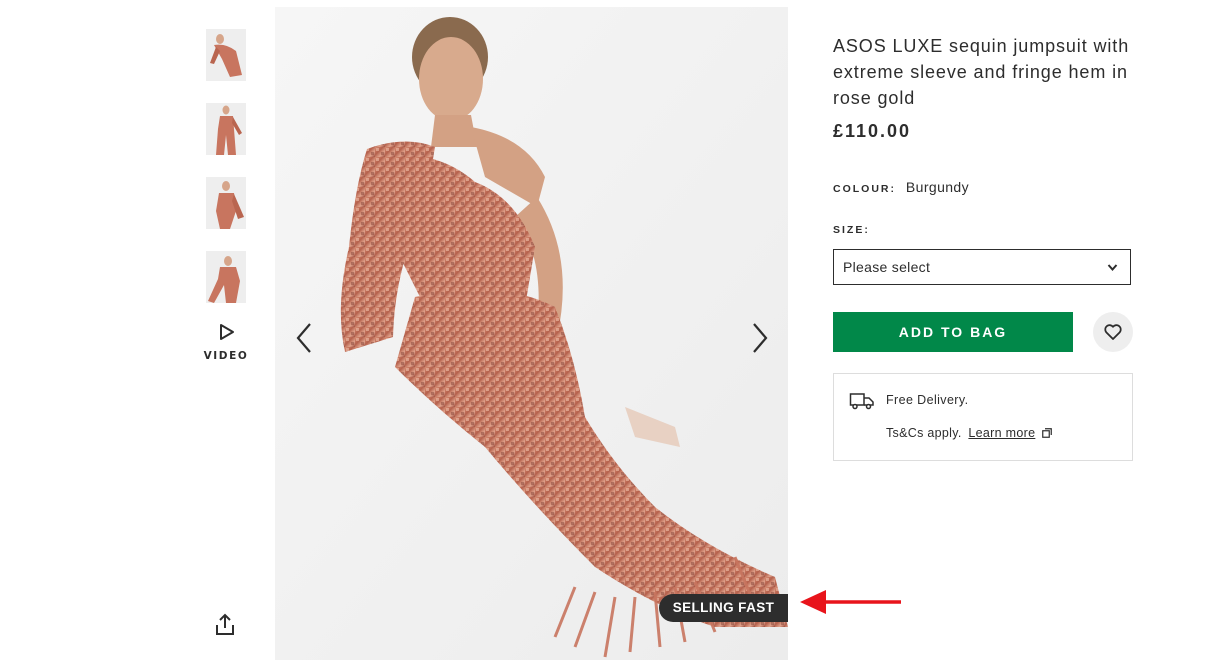 The image size is (1228, 660). What do you see at coordinates (901, 187) in the screenshot?
I see `colour-row: COLOUR: Burgundy` at bounding box center [901, 187].